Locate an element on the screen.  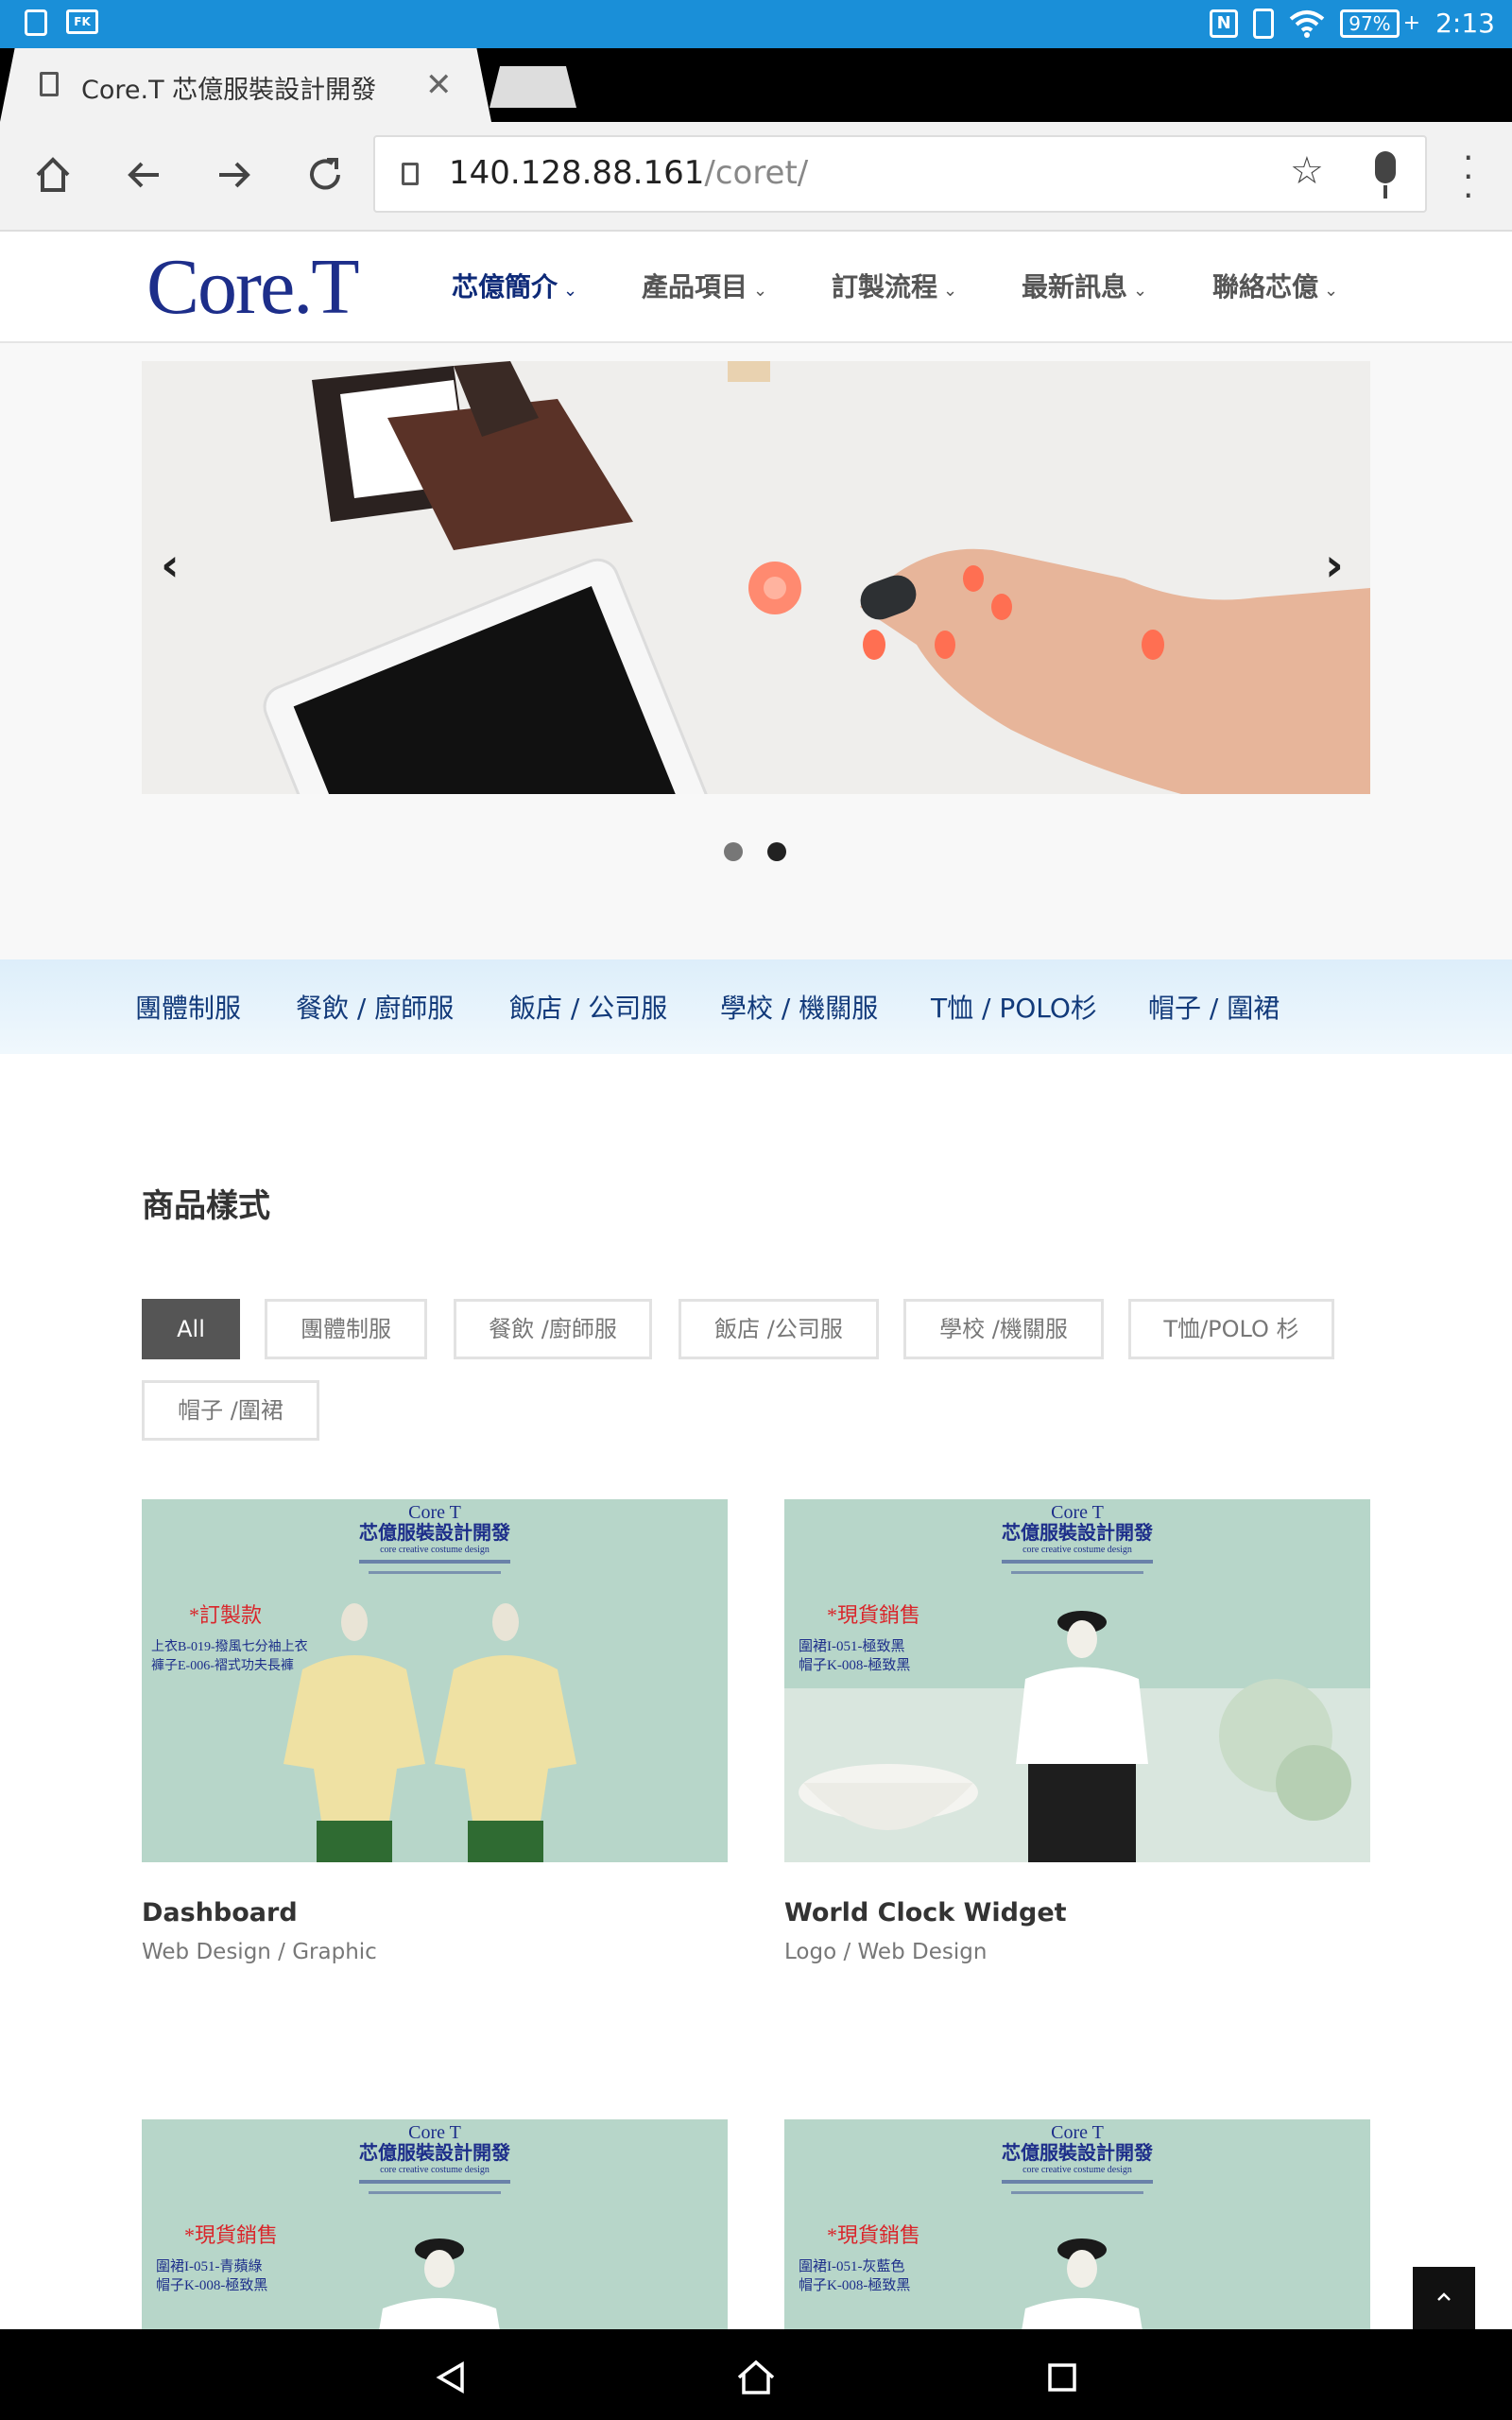
back-icon is located at coordinates (143, 175).